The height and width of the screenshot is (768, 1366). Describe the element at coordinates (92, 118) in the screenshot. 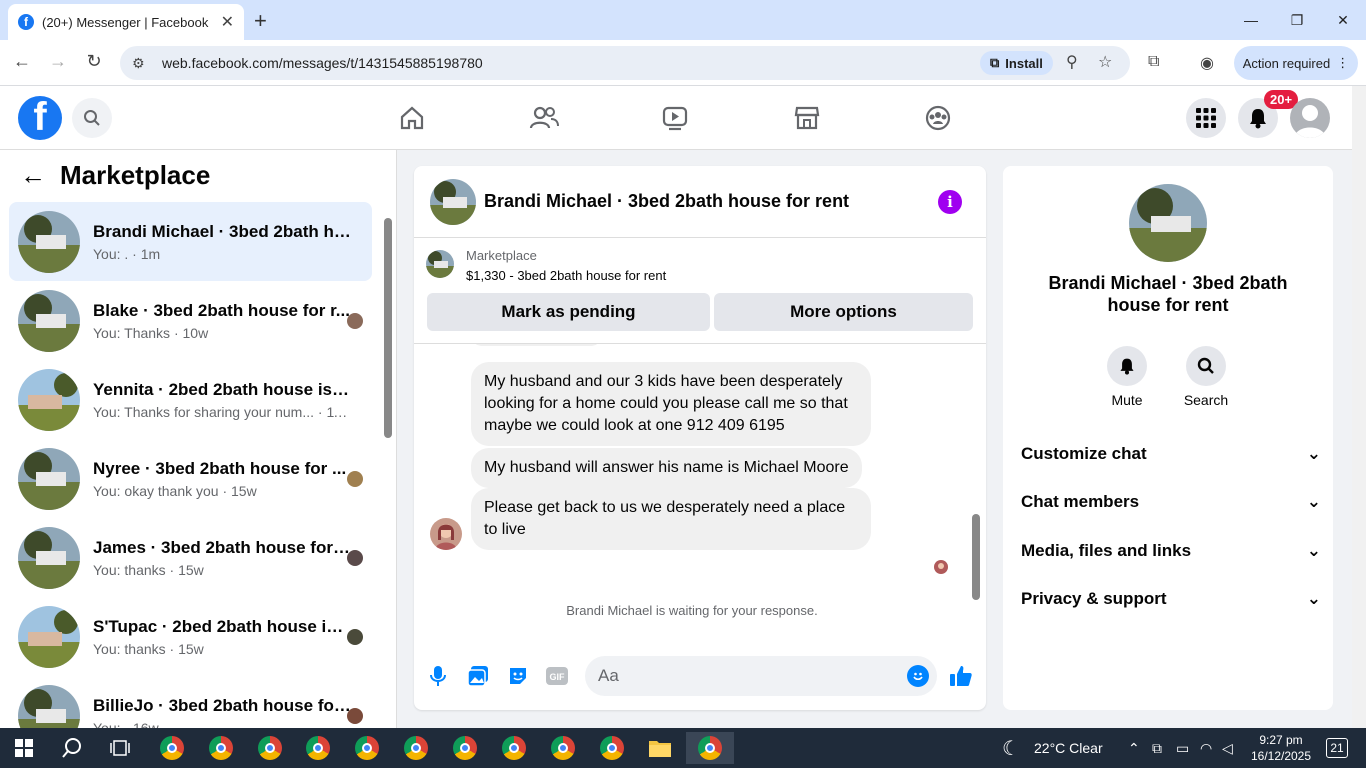

I see `search-button` at that location.